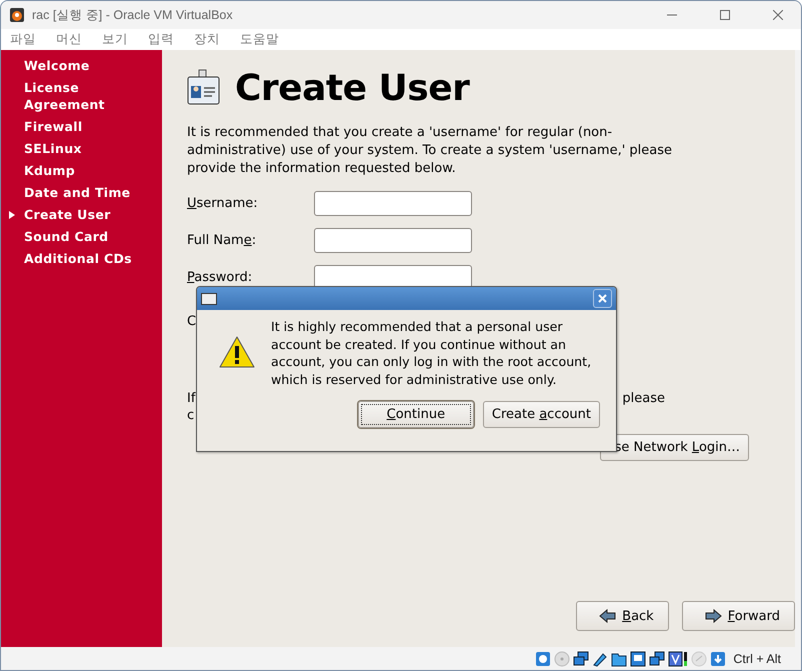 This screenshot has height=671, width=802. What do you see at coordinates (220, 277) in the screenshot?
I see `field-label: Password:` at bounding box center [220, 277].